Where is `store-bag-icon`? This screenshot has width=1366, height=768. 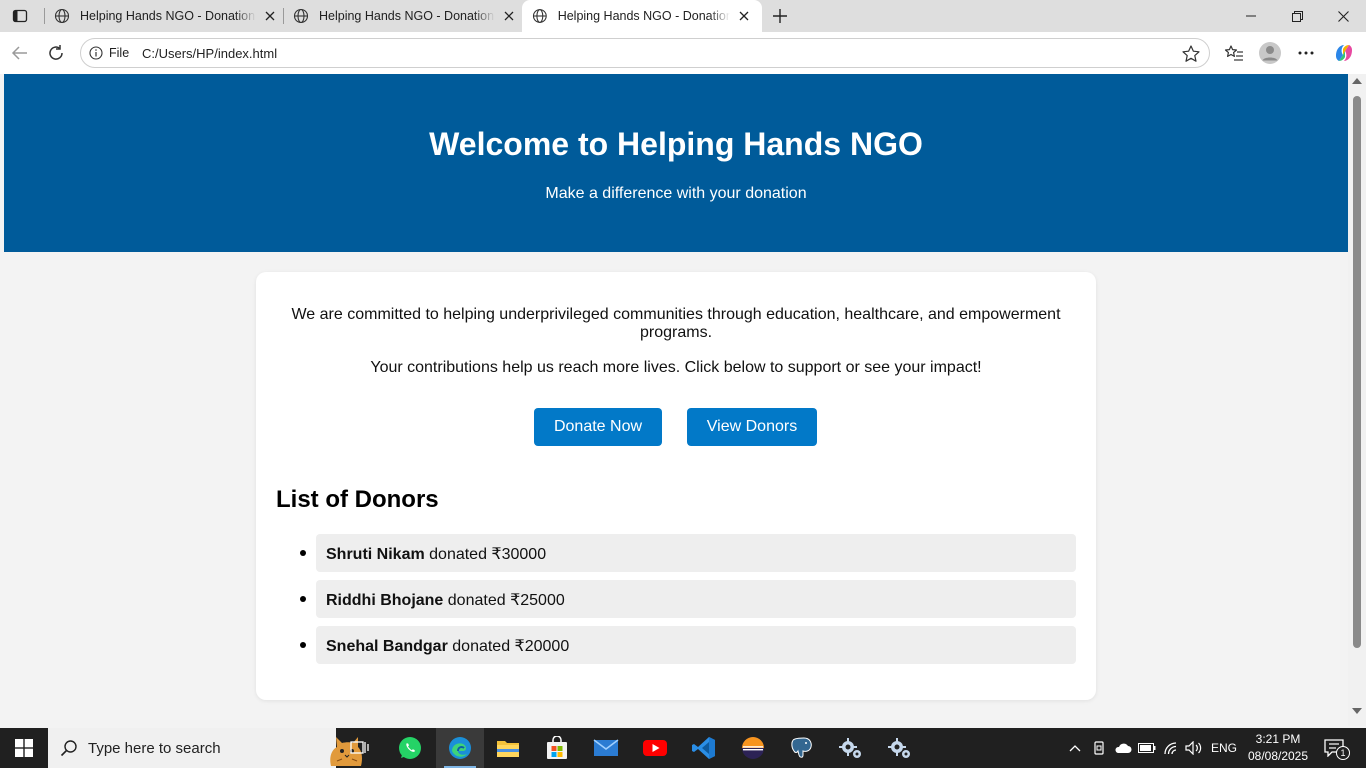 store-bag-icon is located at coordinates (557, 747).